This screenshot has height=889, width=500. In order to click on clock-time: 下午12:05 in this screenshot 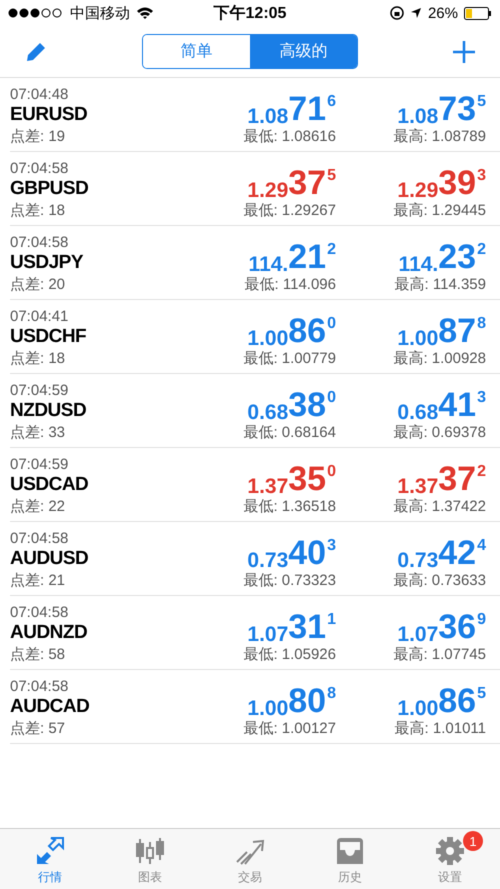, I will do `click(250, 14)`.